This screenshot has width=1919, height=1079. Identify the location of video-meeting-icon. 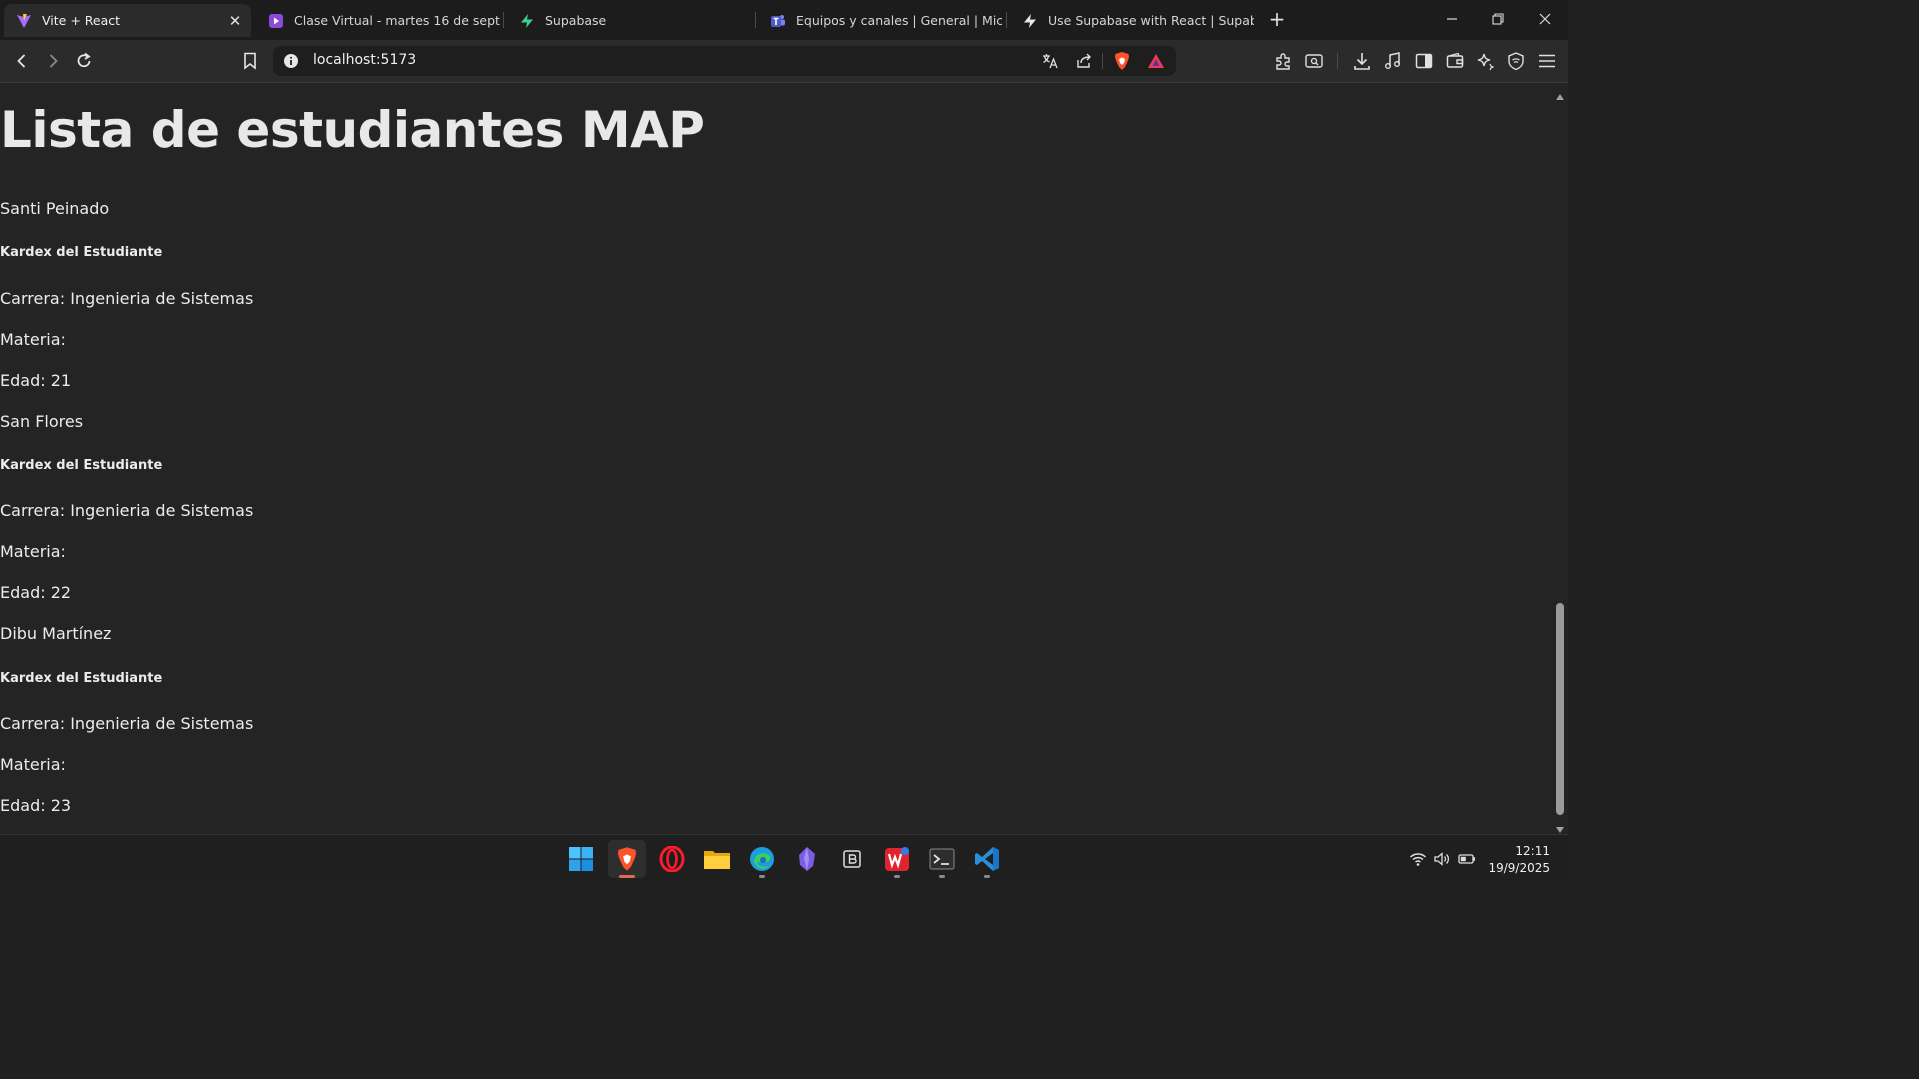
(276, 21).